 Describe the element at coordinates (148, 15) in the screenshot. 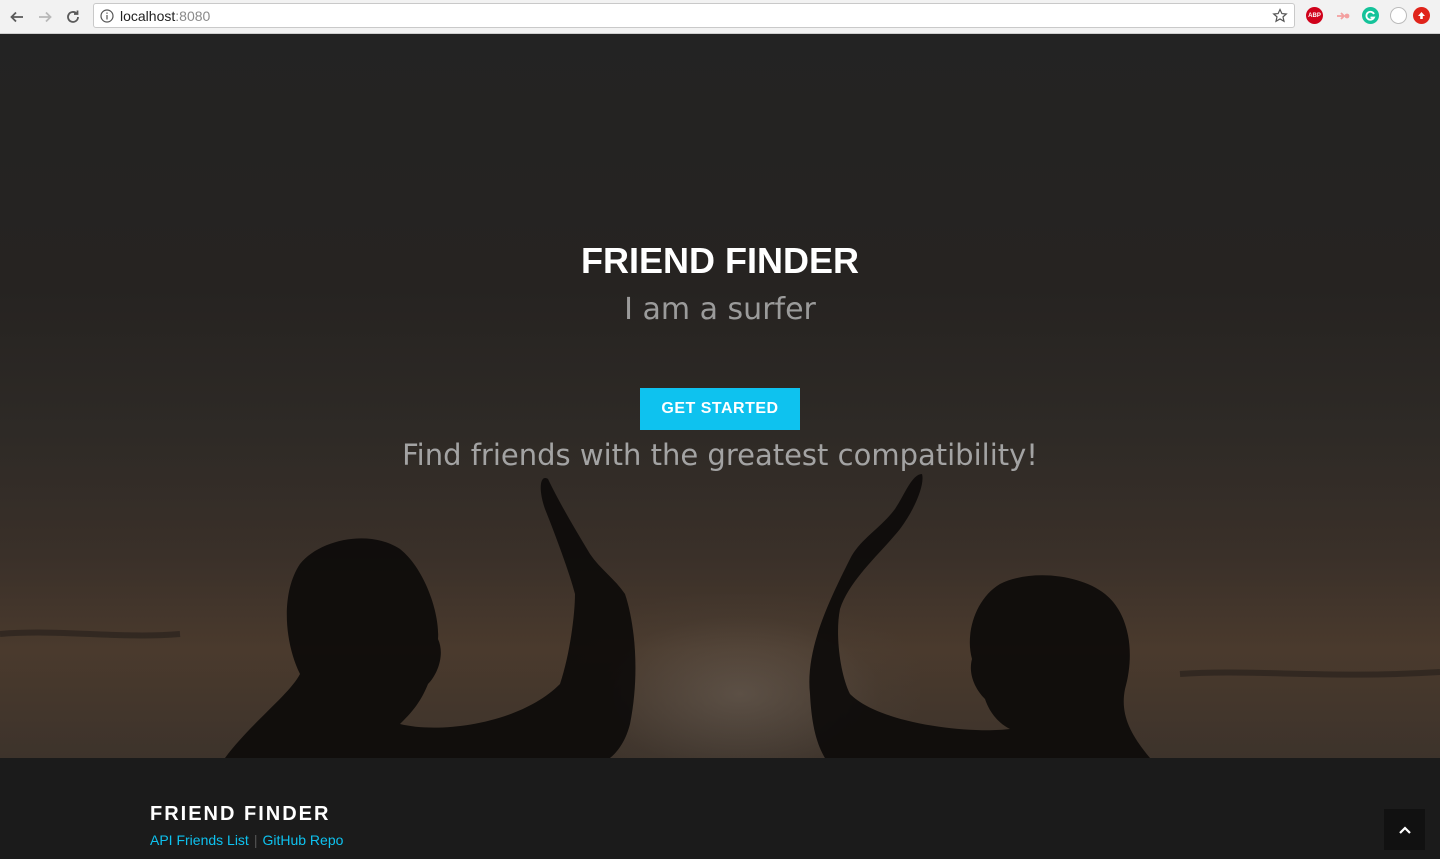

I see `url-host: localhost` at that location.